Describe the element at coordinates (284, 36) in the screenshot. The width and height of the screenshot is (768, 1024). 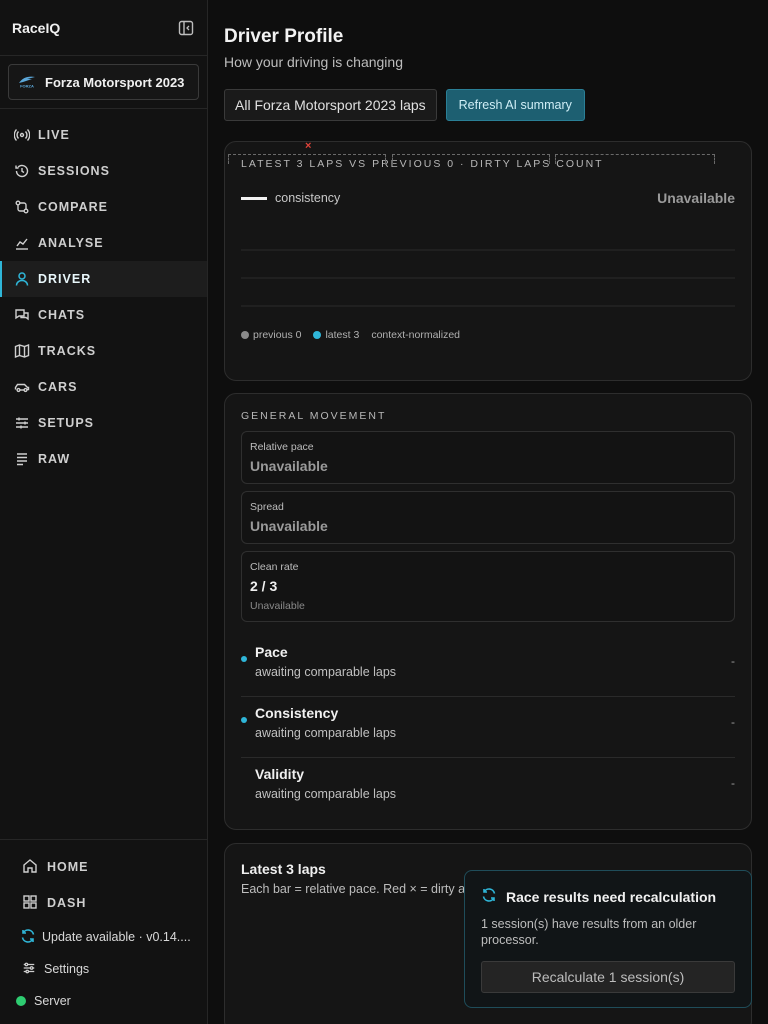
I see `page-title: Driver Profile` at that location.